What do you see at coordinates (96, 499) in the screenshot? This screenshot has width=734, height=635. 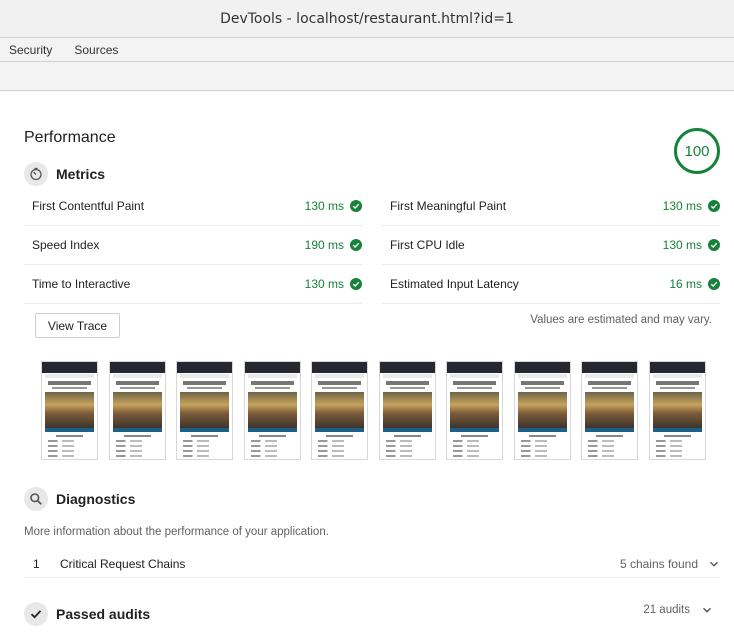 I see `diagnostics-title: Diagnostics` at bounding box center [96, 499].